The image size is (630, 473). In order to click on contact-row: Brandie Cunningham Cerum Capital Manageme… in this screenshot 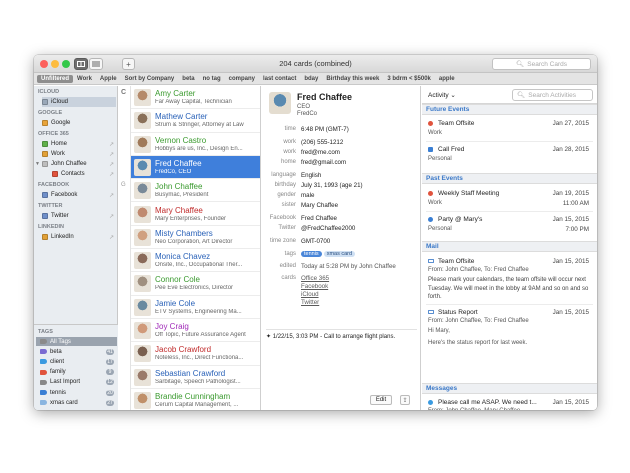, I will do `click(195, 399)`.